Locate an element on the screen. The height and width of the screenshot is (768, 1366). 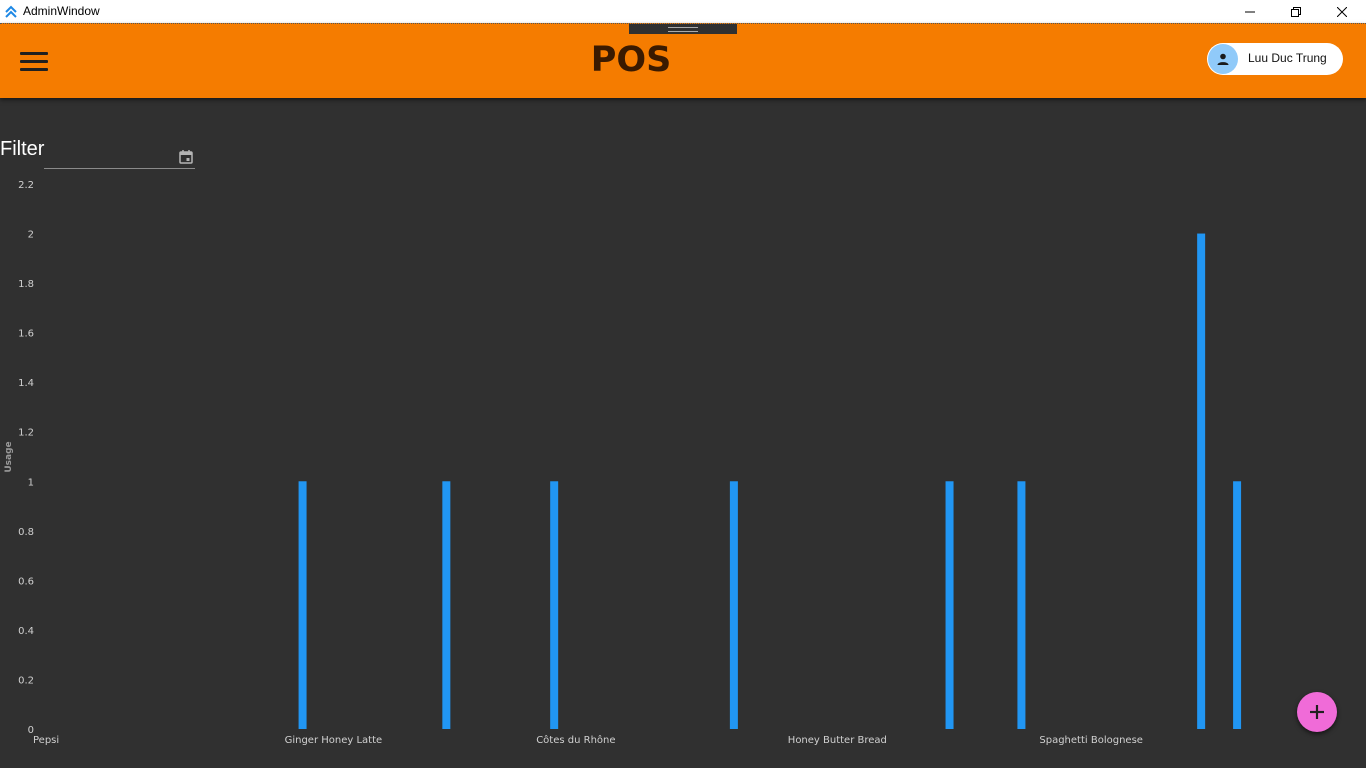
person-icon is located at coordinates (1223, 59).